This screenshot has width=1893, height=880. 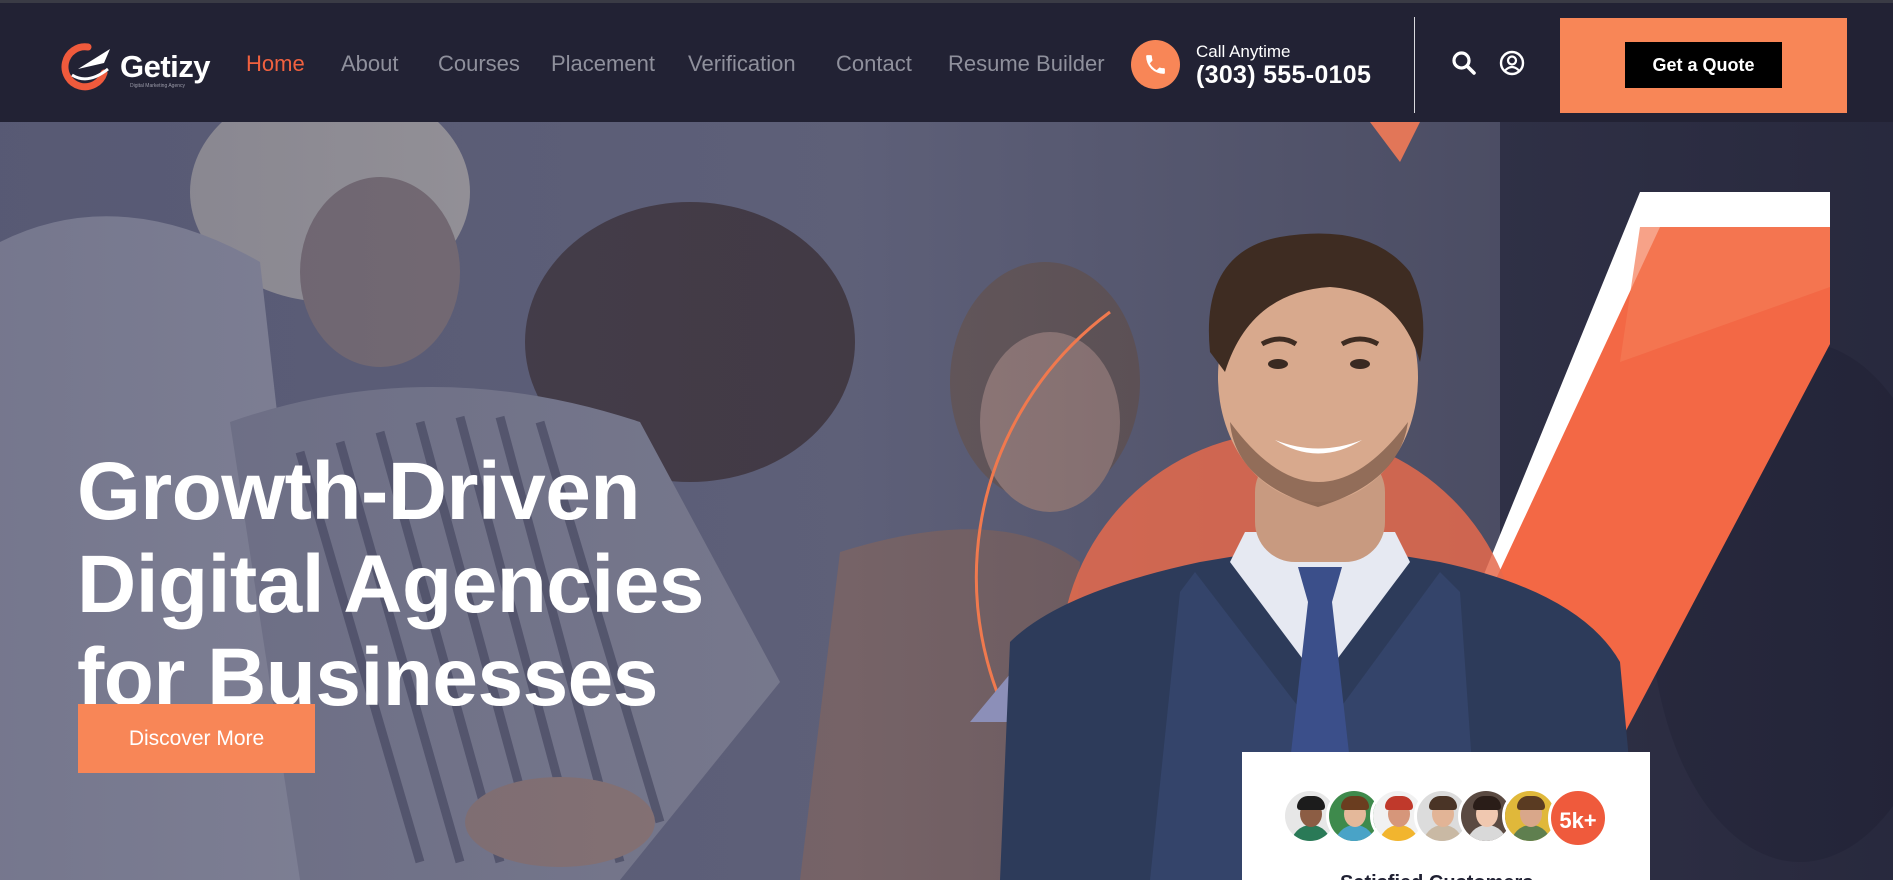 I want to click on get-a-quote-button: Get a Quote, so click(x=1703, y=65).